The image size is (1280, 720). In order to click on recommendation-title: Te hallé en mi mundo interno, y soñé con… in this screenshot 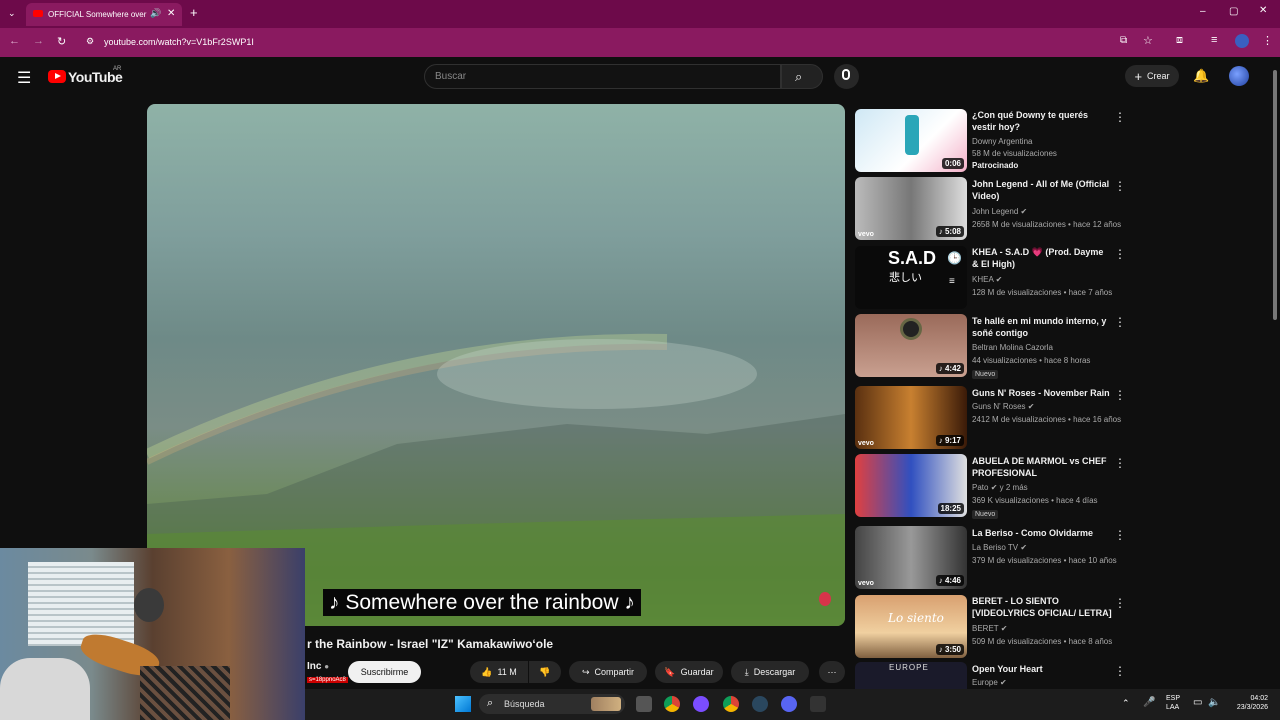, I will do `click(1042, 327)`.